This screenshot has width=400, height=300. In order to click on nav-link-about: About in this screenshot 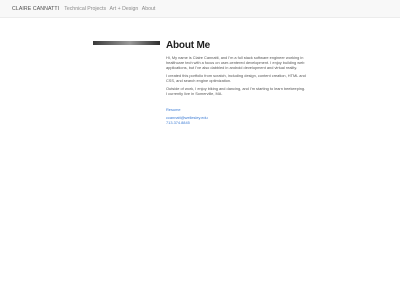, I will do `click(149, 9)`.